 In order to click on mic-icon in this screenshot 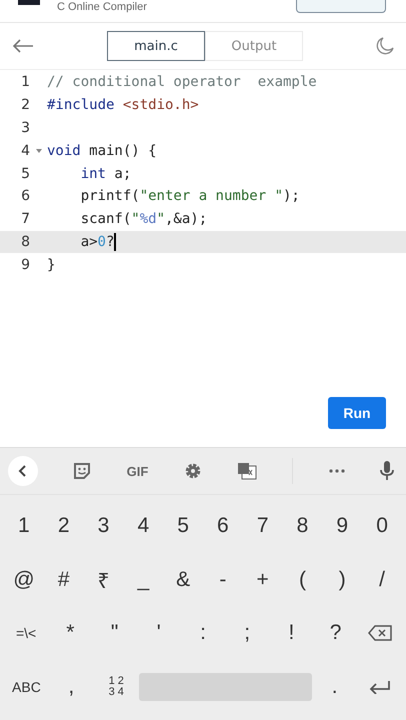, I will do `click(387, 471)`.